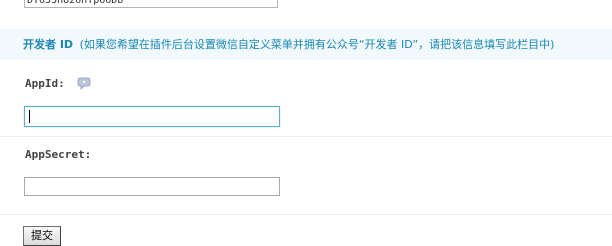 Image resolution: width=612 pixels, height=246 pixels. What do you see at coordinates (42, 236) in the screenshot?
I see `submit-button: 提交` at bounding box center [42, 236].